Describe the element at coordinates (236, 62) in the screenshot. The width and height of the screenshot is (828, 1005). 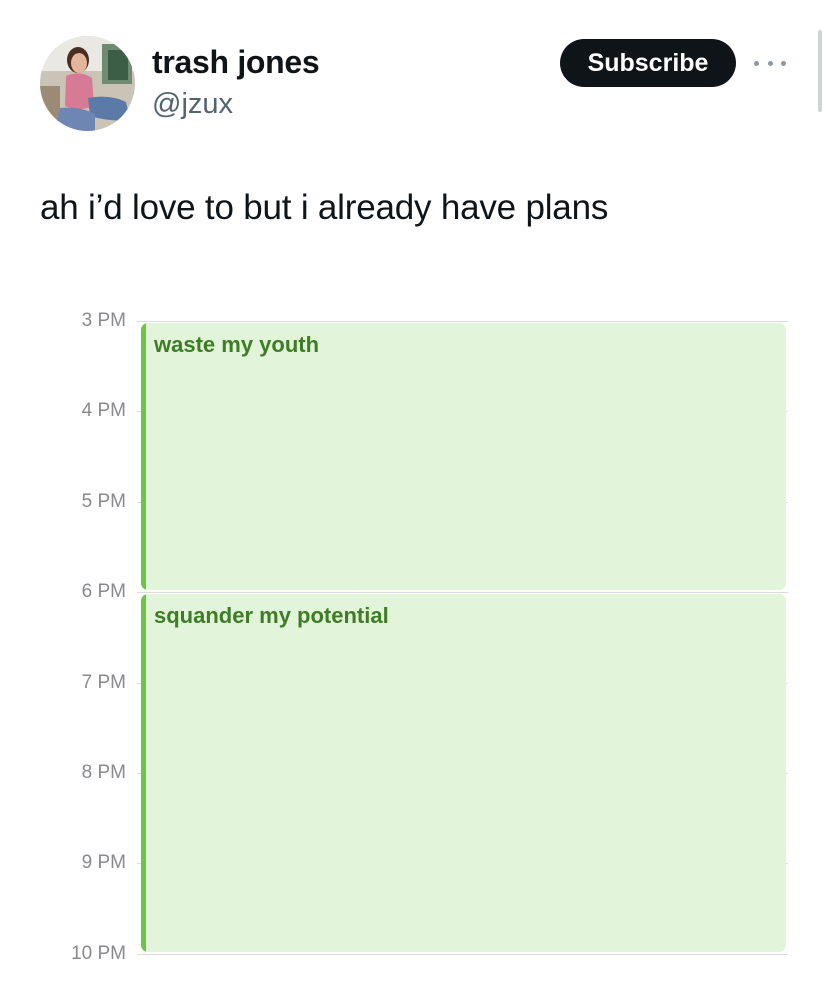
I see `display-name: trash jones` at that location.